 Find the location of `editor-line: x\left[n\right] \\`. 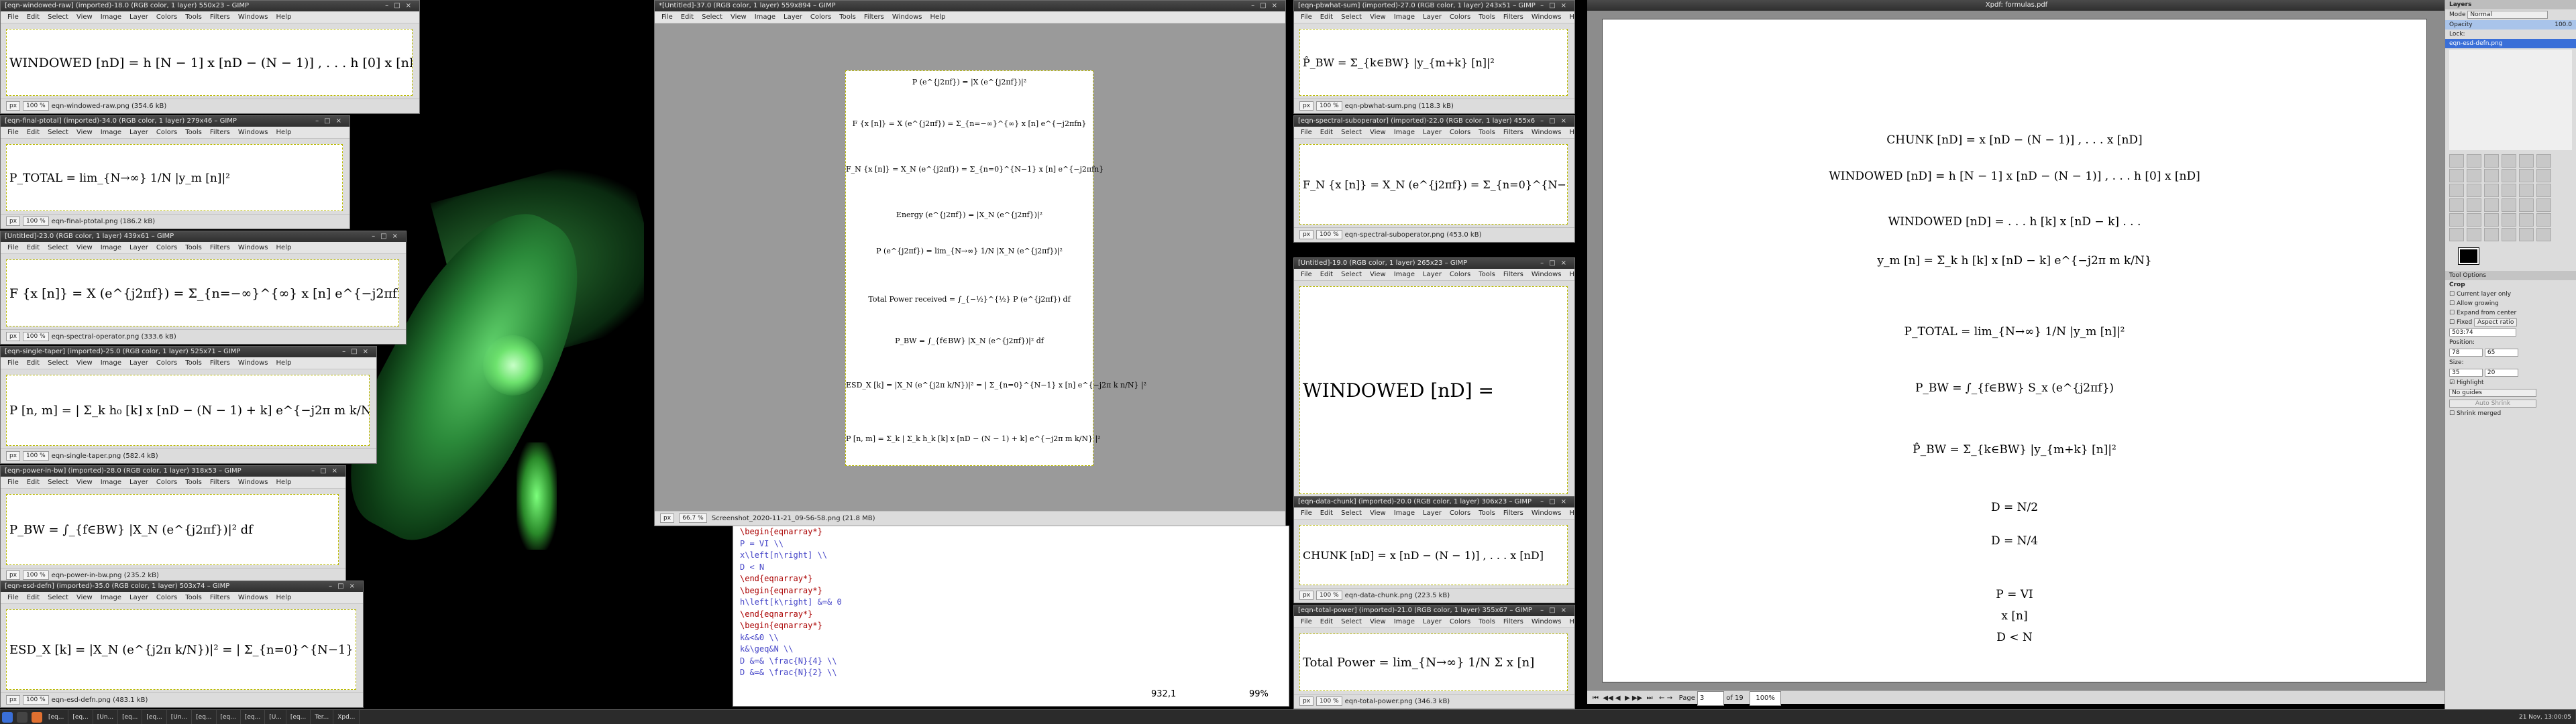

editor-line: x\left[n\right] \\ is located at coordinates (1014, 556).